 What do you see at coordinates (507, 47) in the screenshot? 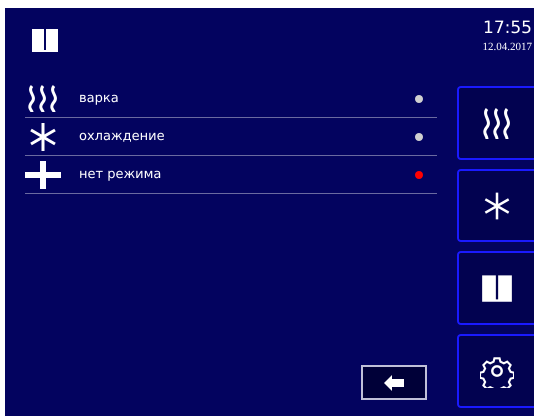
I see `clock-date: 12.04.2017` at bounding box center [507, 47].